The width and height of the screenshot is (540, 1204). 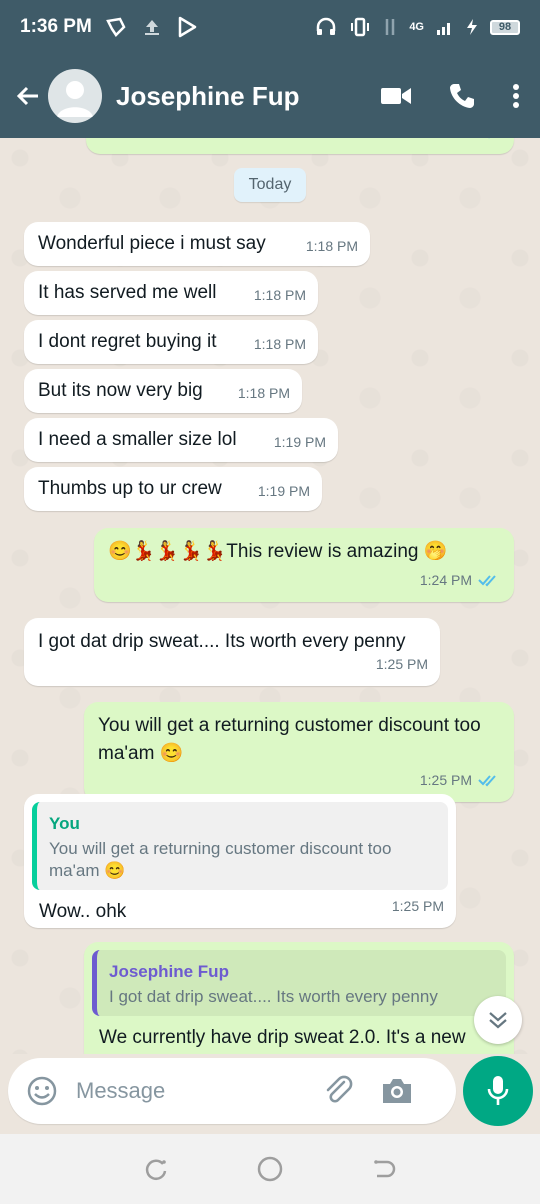 What do you see at coordinates (28, 96) in the screenshot?
I see `back-arrow-icon` at bounding box center [28, 96].